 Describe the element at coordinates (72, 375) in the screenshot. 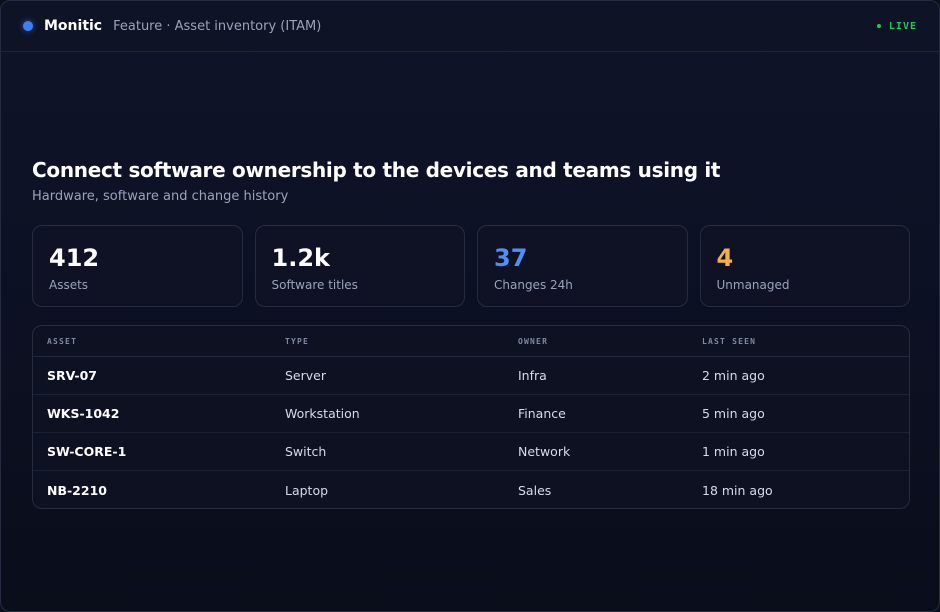

I see `asset-cell: SRV-07` at that location.